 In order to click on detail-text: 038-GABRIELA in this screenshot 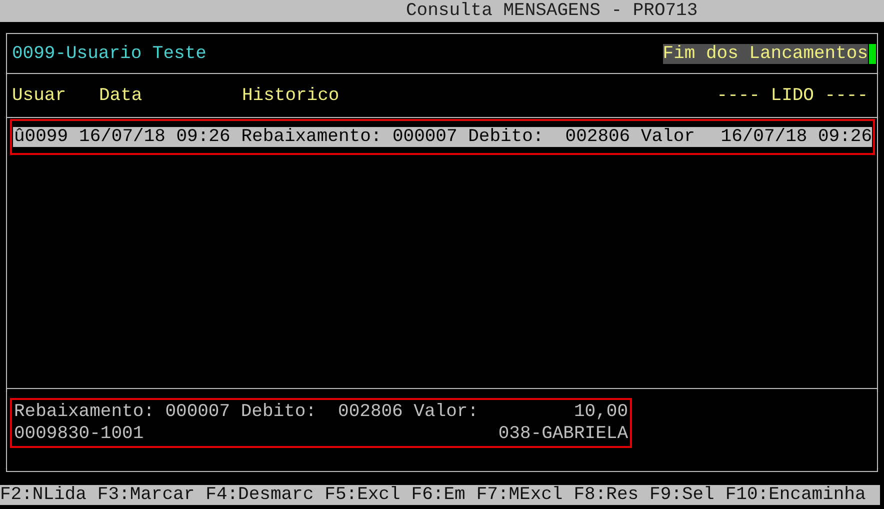, I will do `click(563, 434)`.